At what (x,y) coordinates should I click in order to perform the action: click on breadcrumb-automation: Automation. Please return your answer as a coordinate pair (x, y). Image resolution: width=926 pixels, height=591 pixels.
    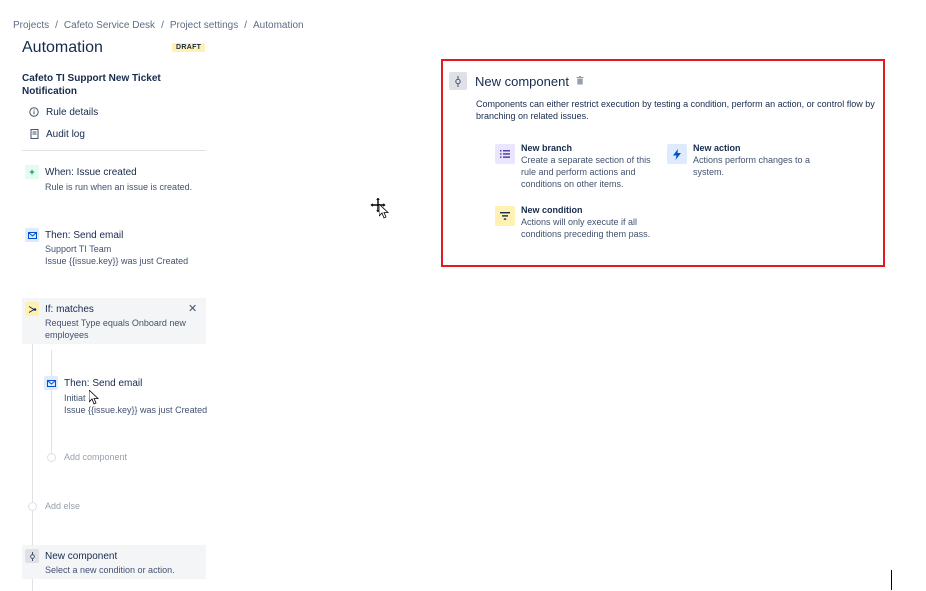
    Looking at the image, I should click on (278, 25).